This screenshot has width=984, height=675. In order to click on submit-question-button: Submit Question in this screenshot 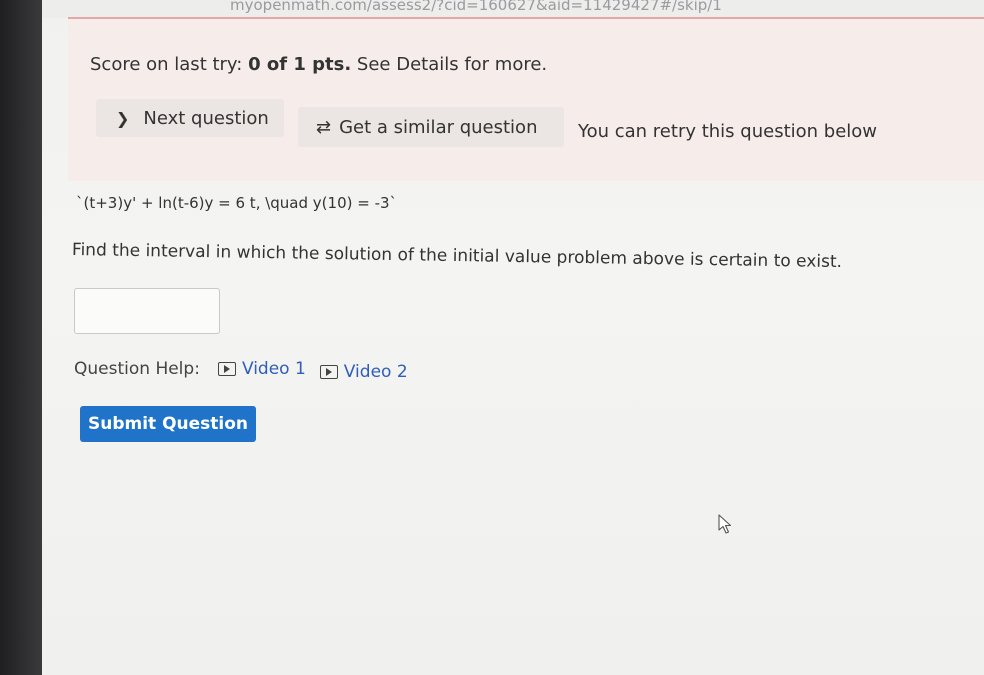, I will do `click(168, 424)`.